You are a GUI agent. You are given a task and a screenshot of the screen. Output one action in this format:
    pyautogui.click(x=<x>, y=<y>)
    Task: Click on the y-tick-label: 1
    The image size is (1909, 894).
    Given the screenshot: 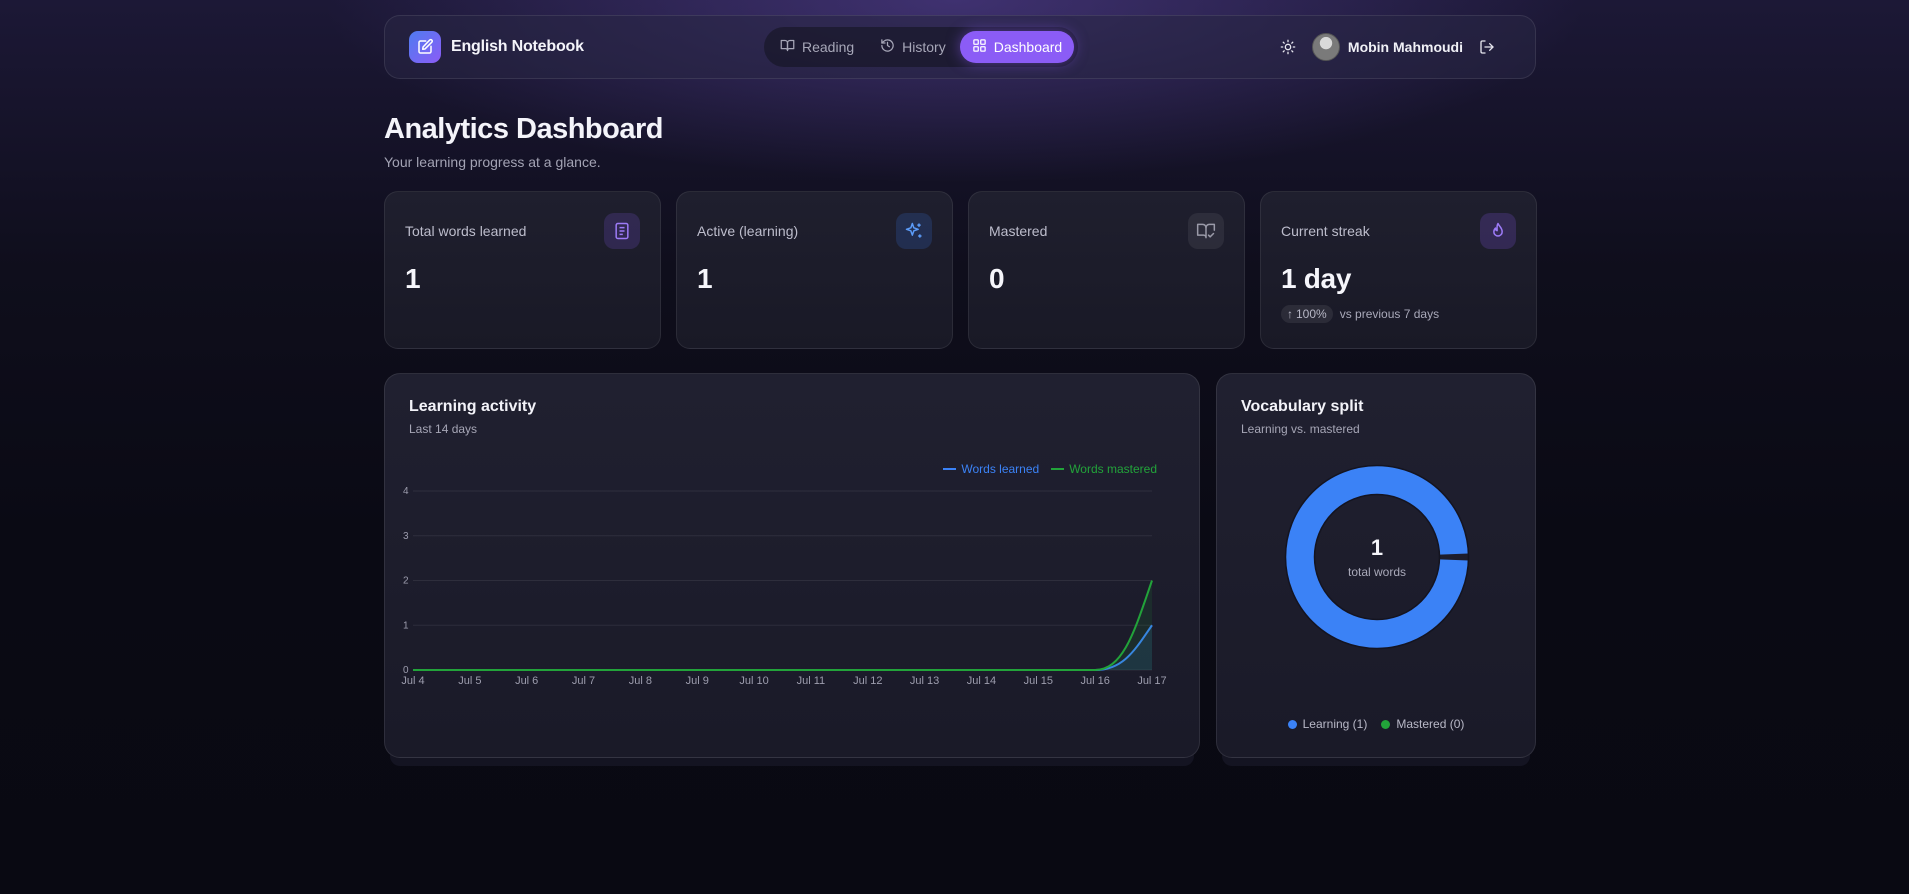 What is the action you would take?
    pyautogui.click(x=406, y=625)
    